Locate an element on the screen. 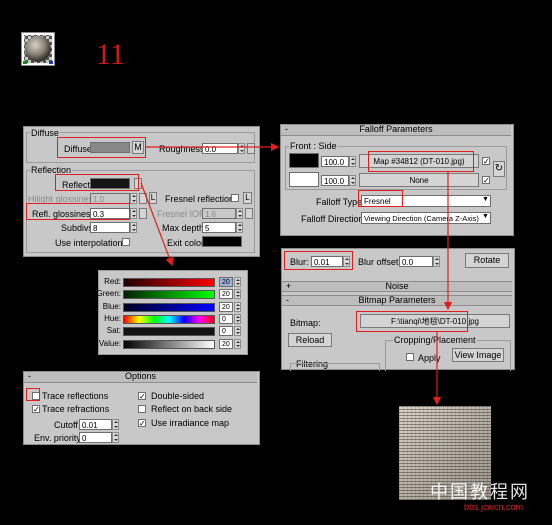 This screenshot has height=525, width=552. watermark-cn: 中国教程网 is located at coordinates (480, 492).